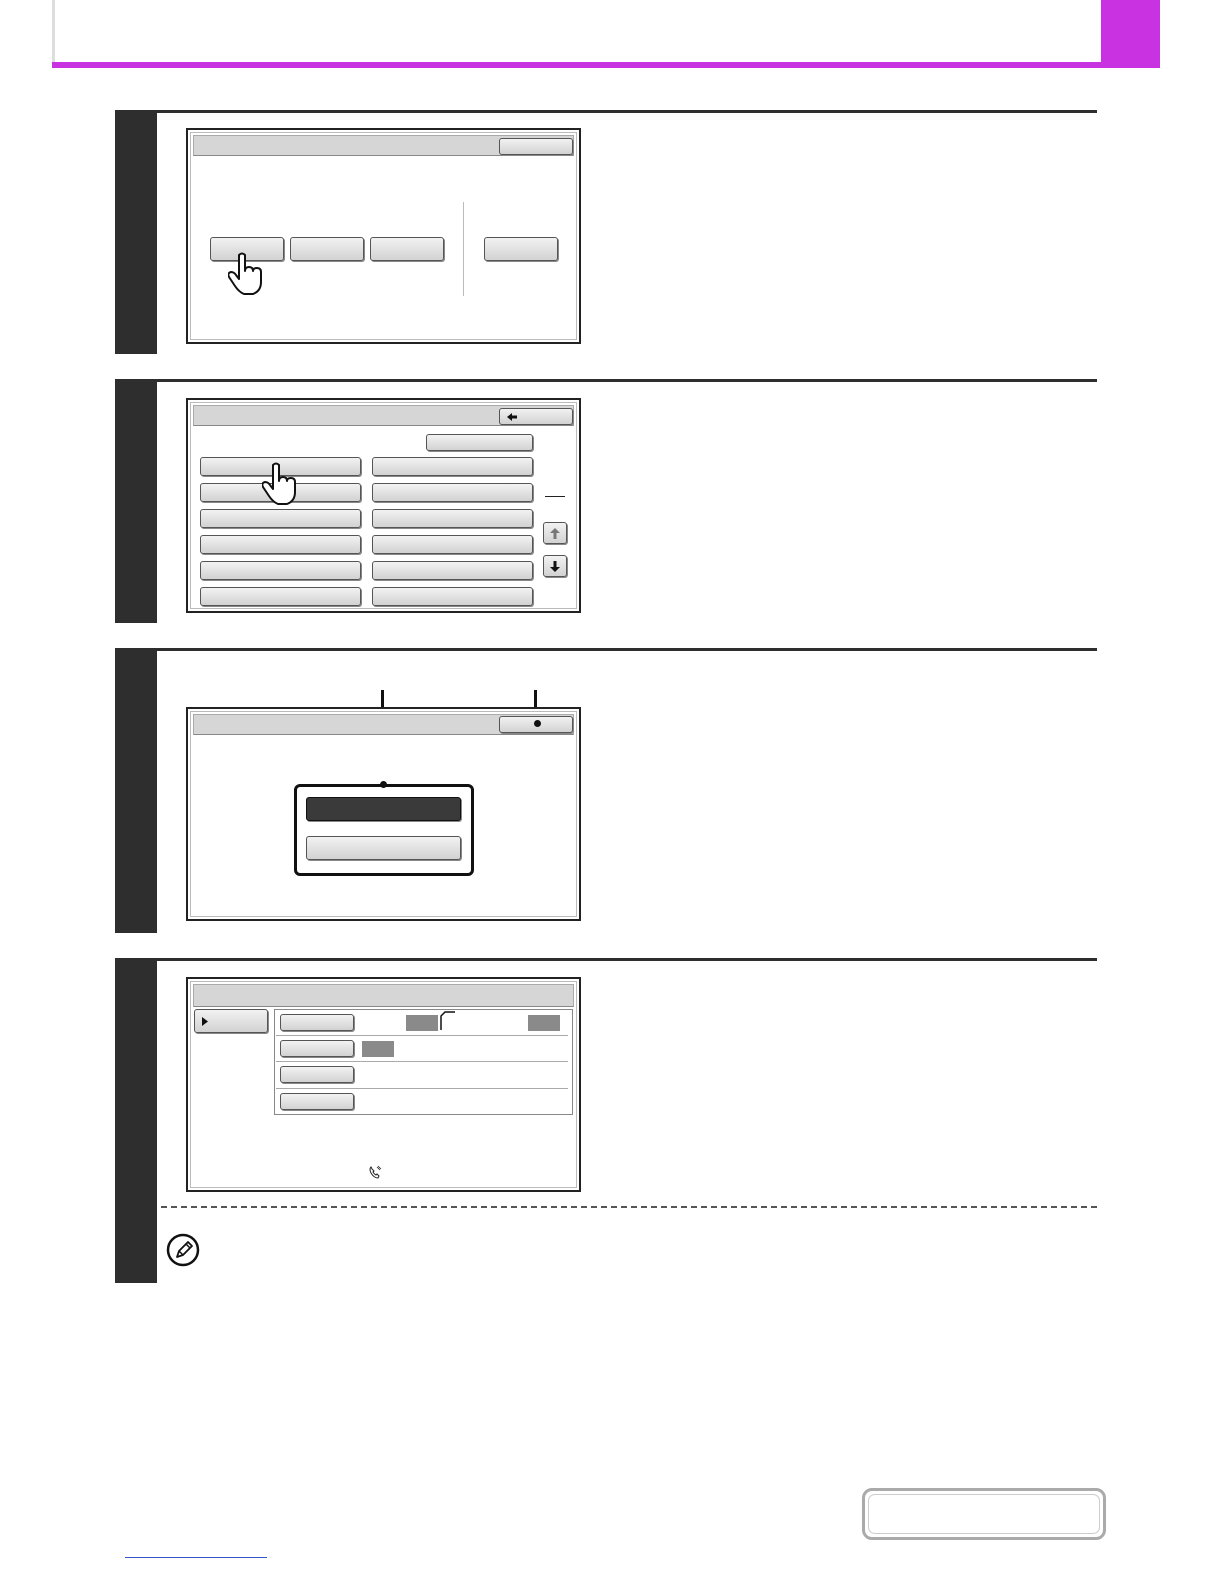  I want to click on step-1-number-bar, so click(136, 232).